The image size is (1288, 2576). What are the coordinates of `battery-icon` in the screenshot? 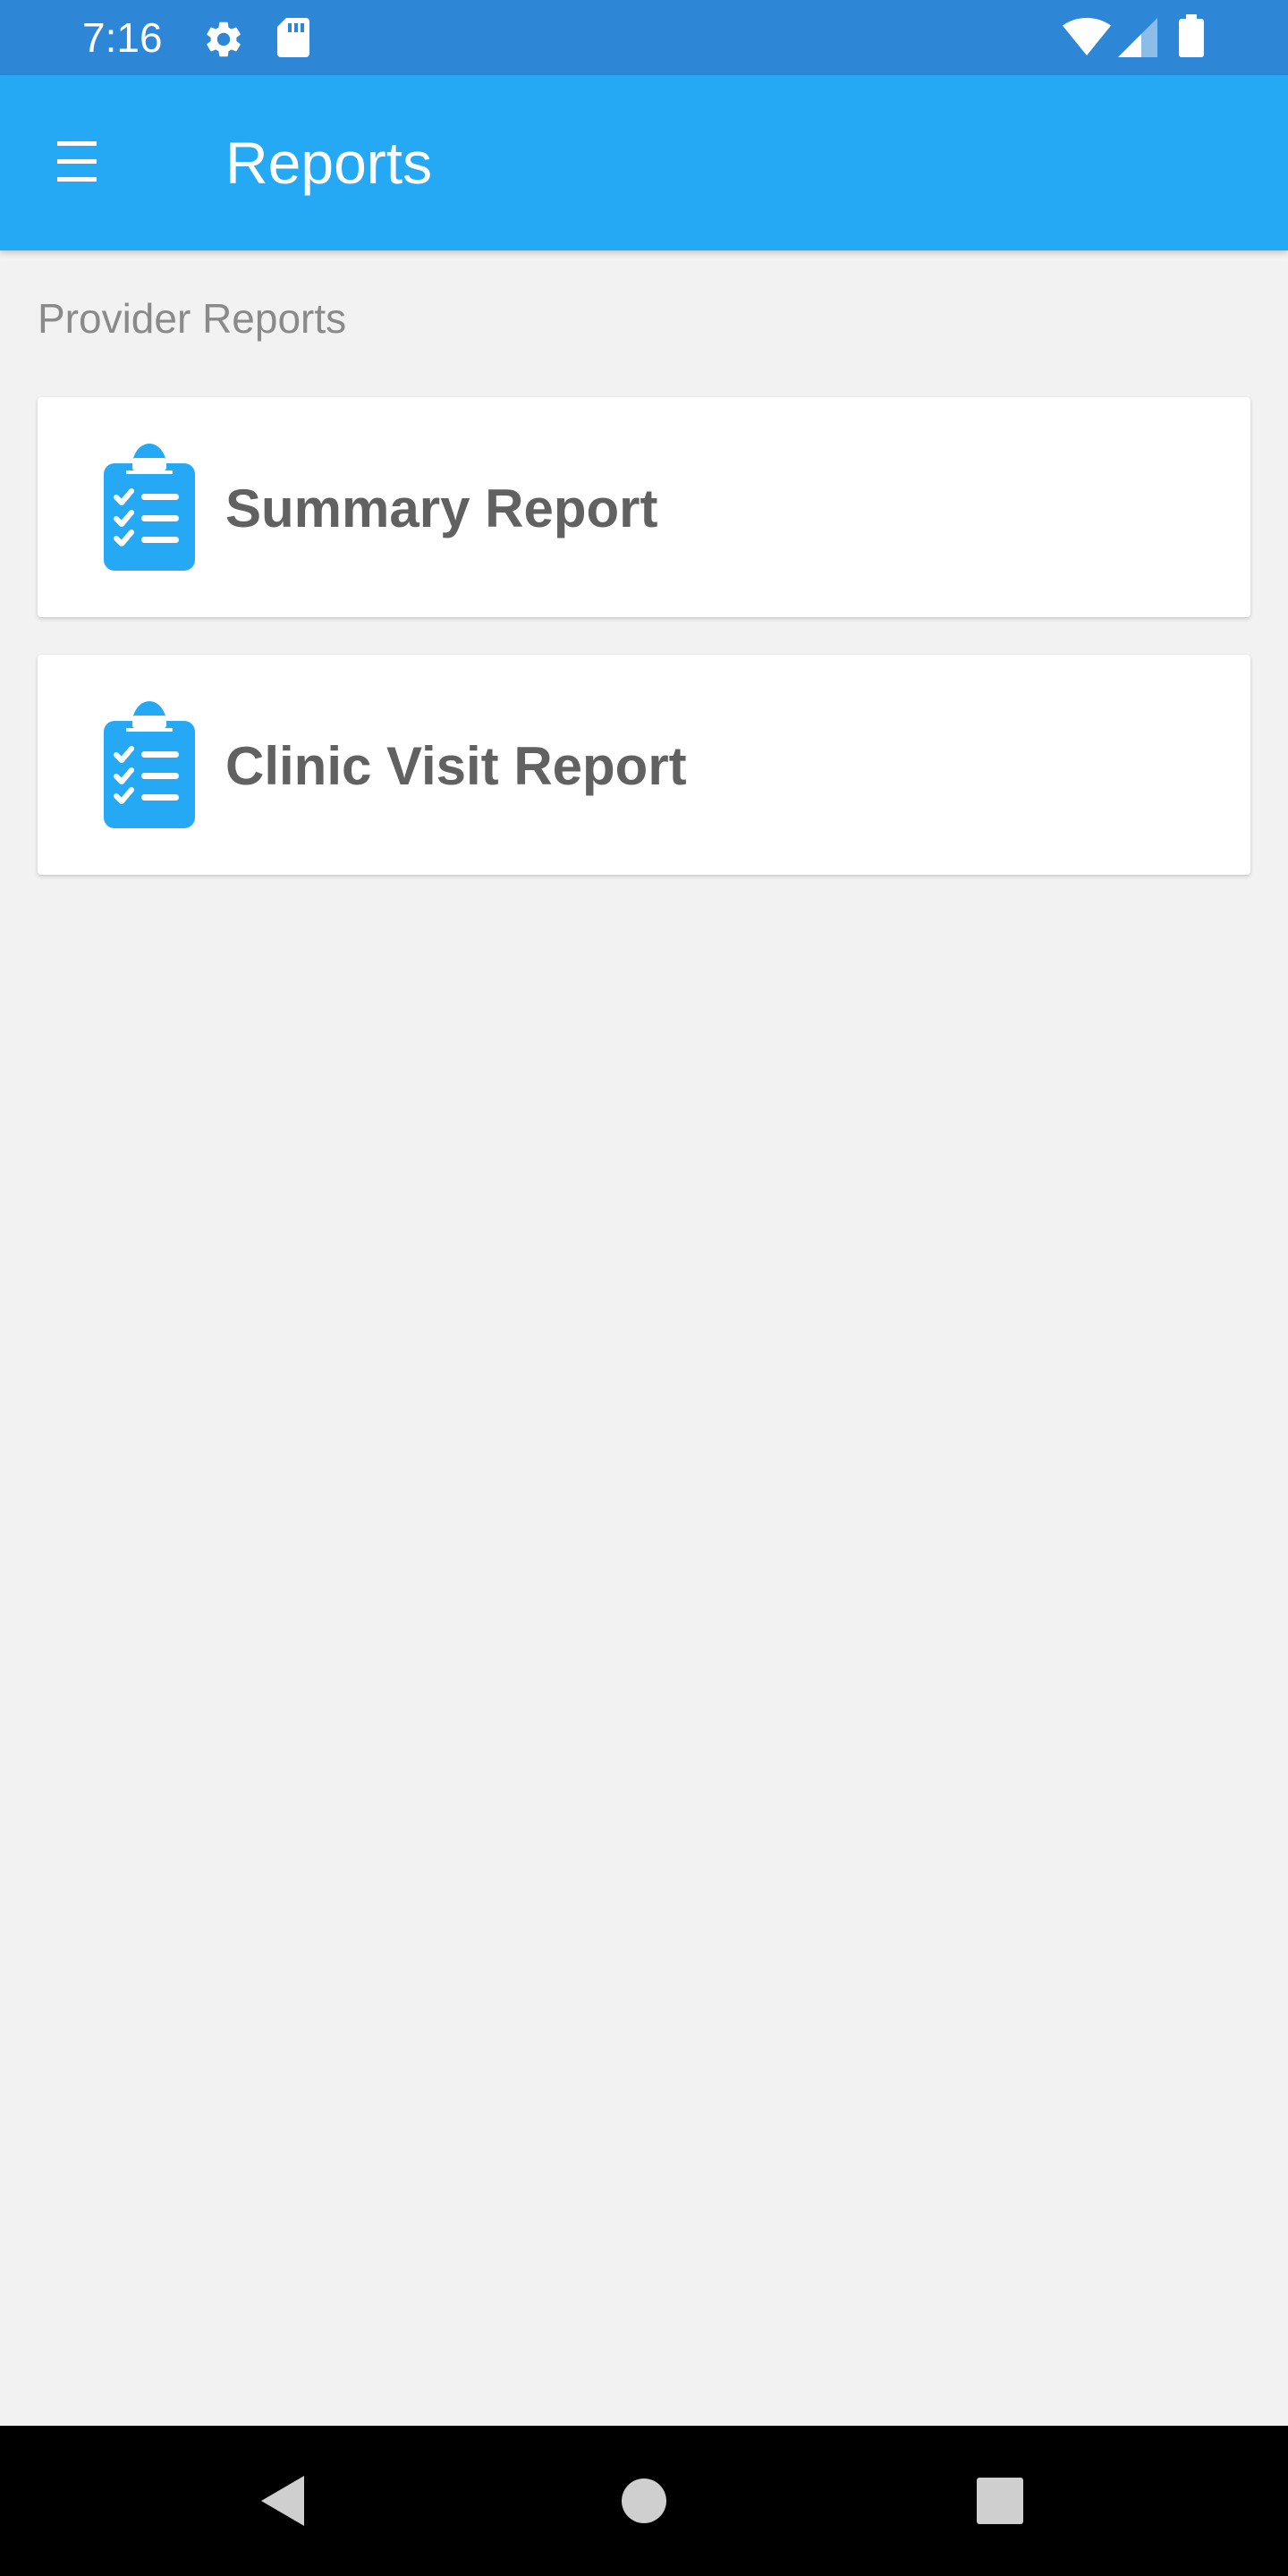 It's located at (1191, 35).